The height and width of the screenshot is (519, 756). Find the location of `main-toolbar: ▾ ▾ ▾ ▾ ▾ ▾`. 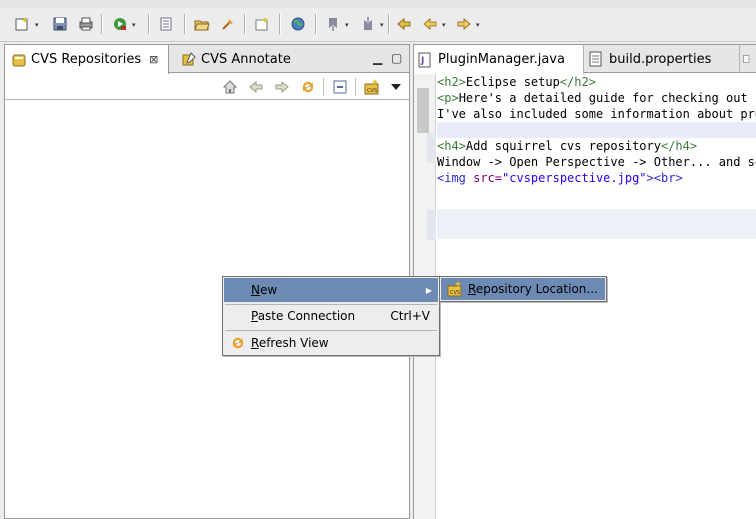

main-toolbar: ▾ ▾ ▾ ▾ ▾ ▾ is located at coordinates (378, 21).